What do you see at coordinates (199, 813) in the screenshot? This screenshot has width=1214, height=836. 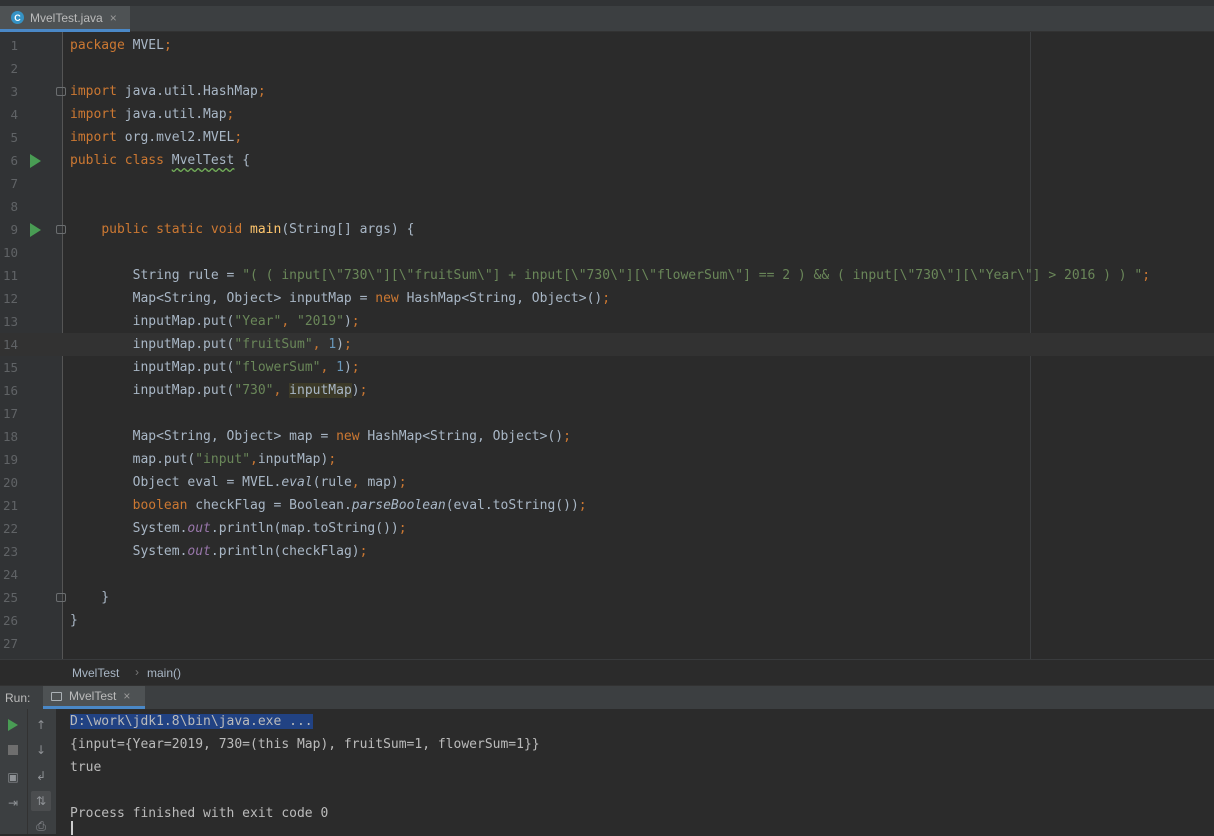 I see `console-line: Process finished with exit code 0` at bounding box center [199, 813].